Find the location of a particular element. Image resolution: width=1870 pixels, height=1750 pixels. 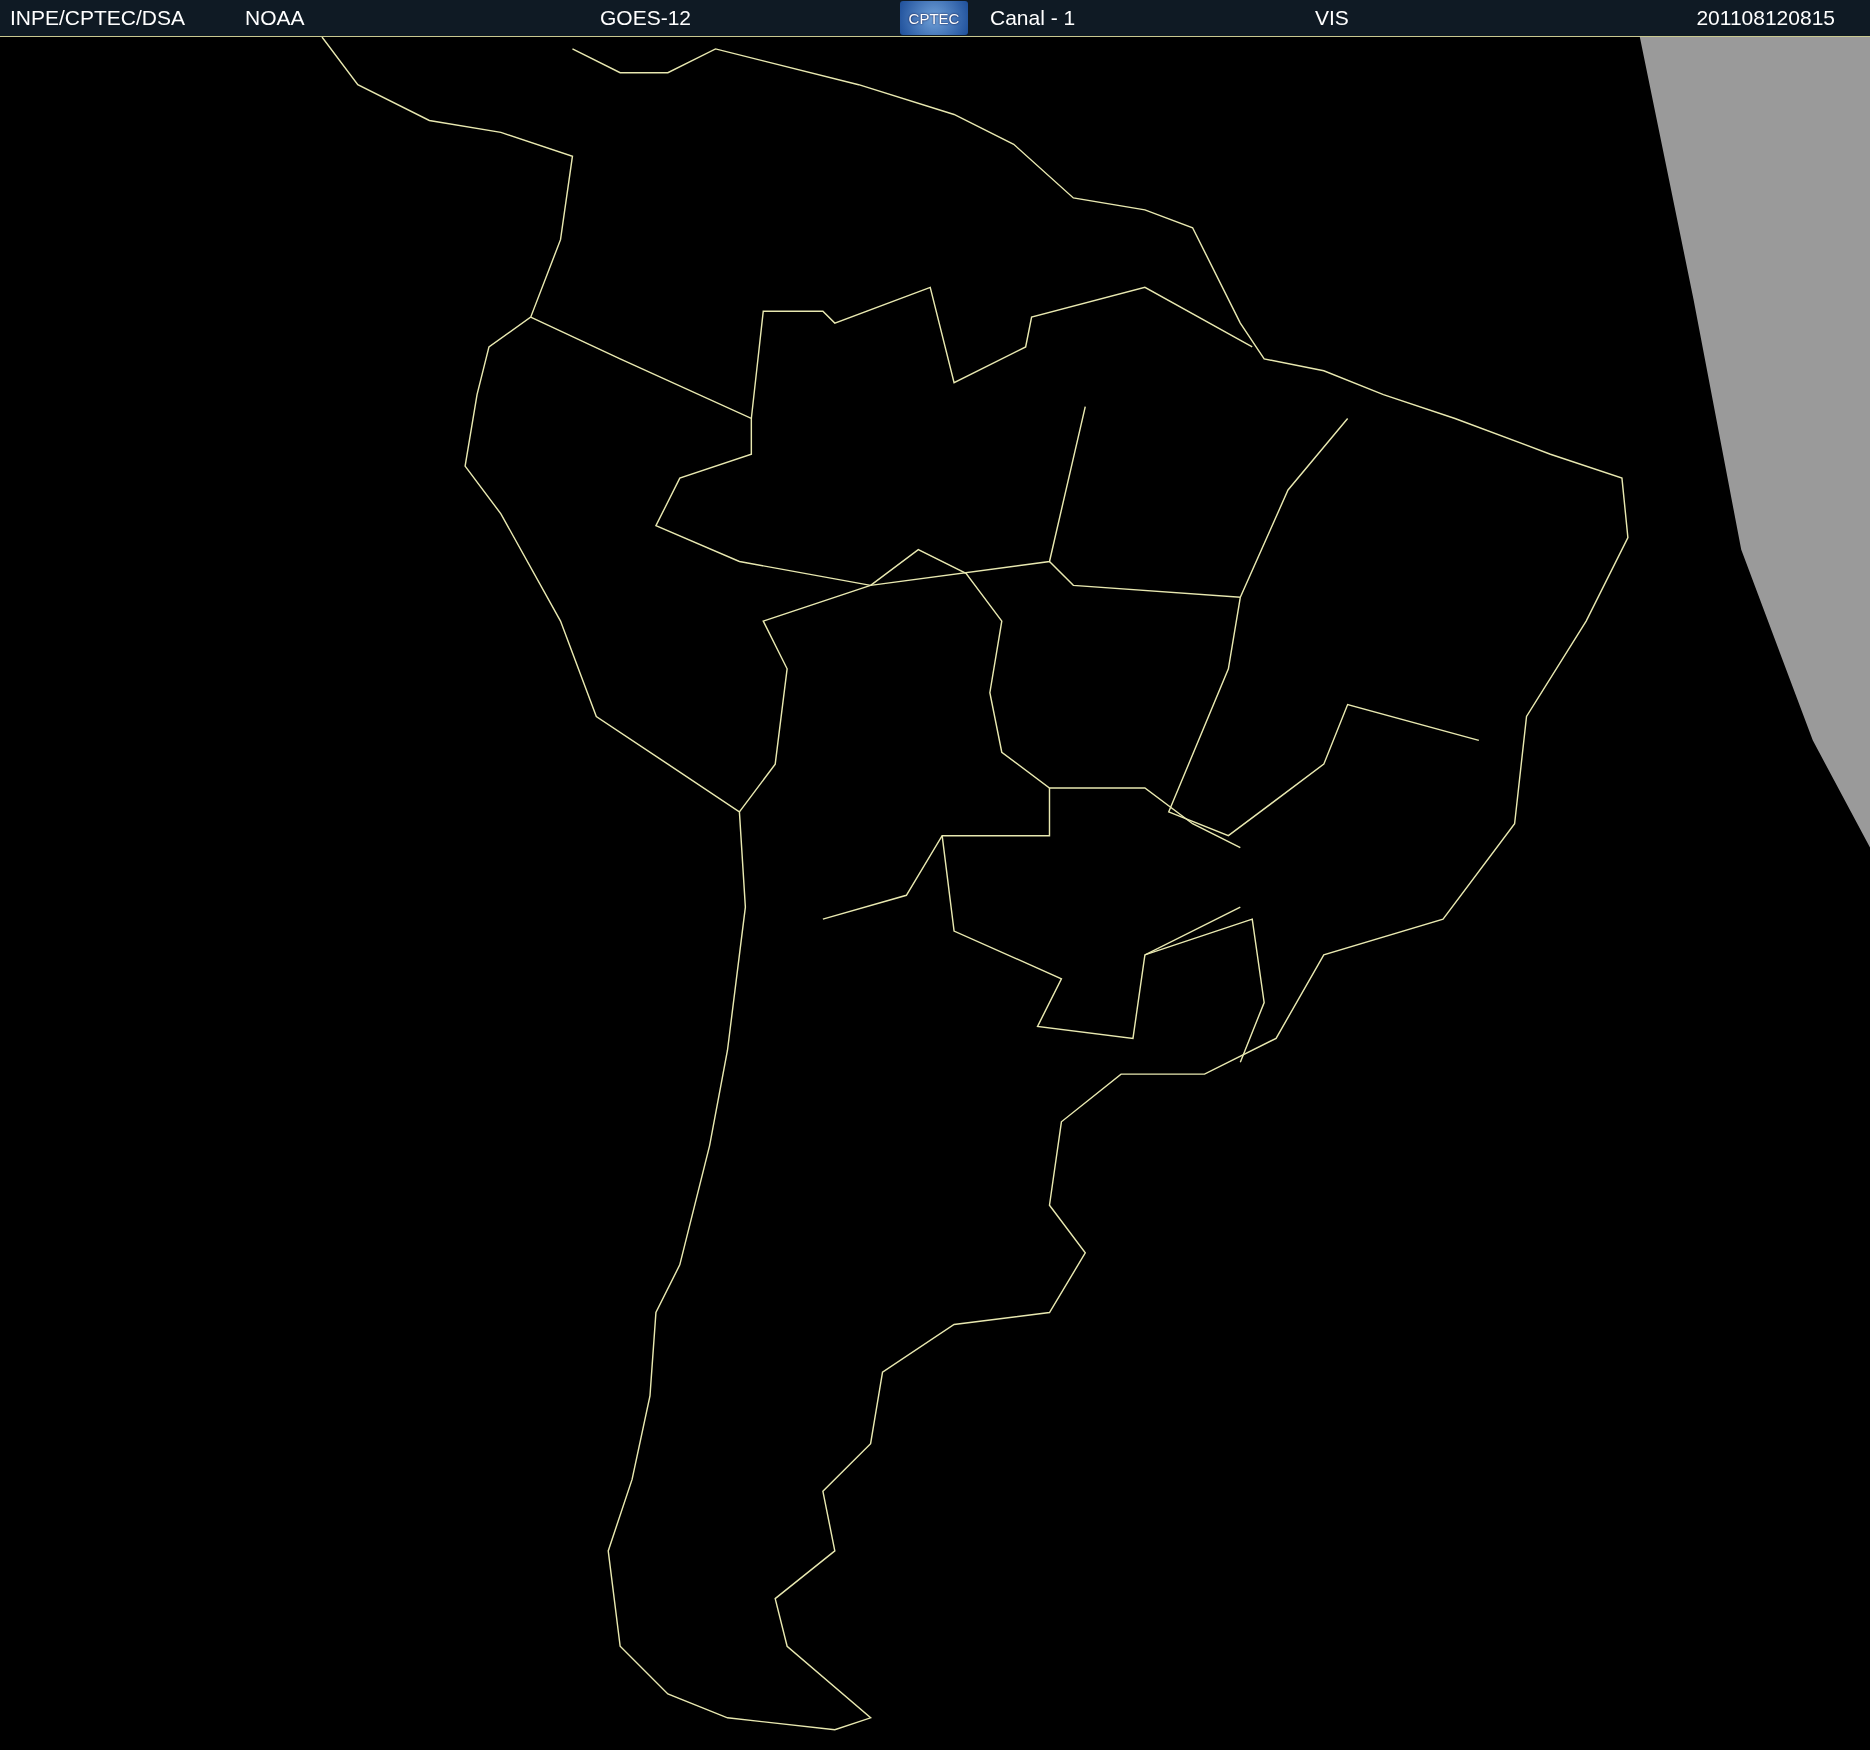

satellite-label: GOES-12 is located at coordinates (646, 18).